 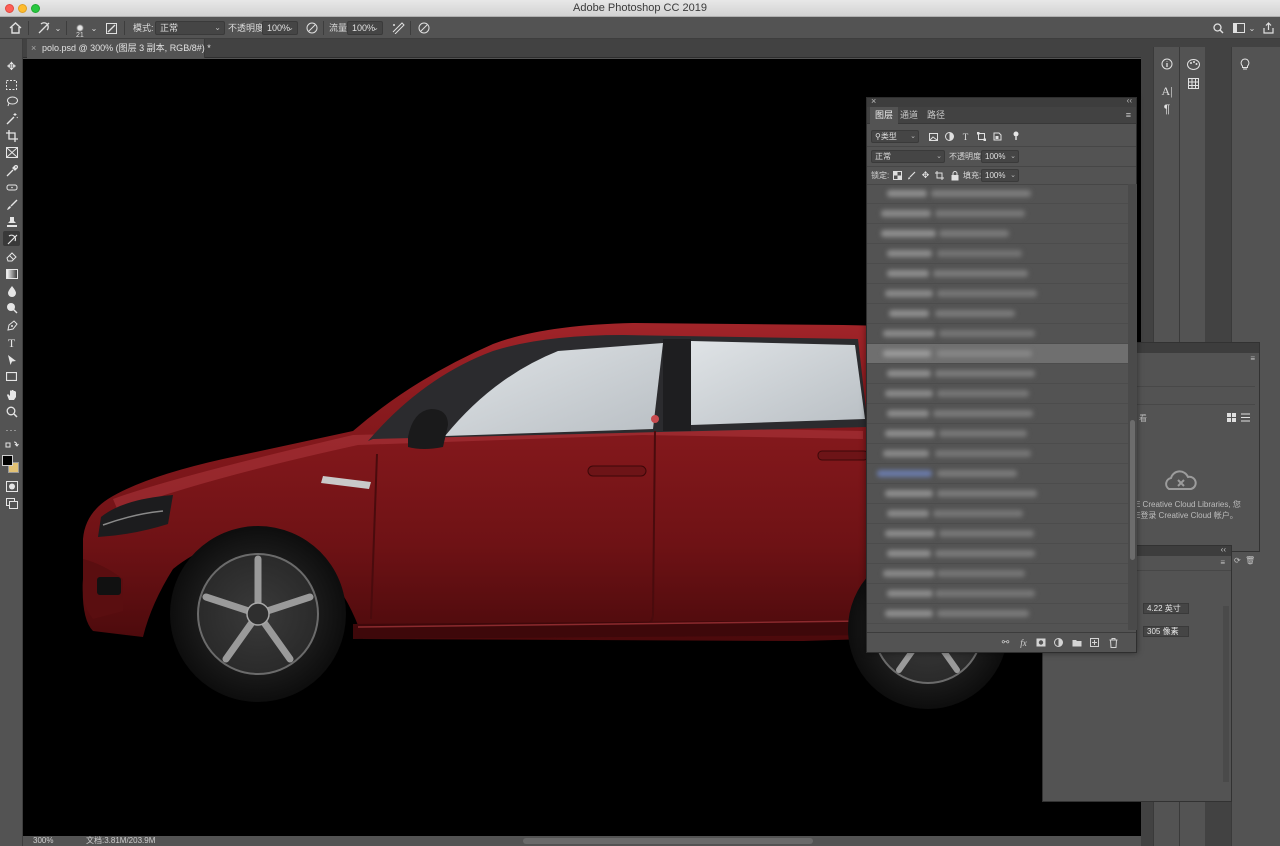 I want to click on collapse-panel-icon: ‹‹, so click(x=1129, y=100).